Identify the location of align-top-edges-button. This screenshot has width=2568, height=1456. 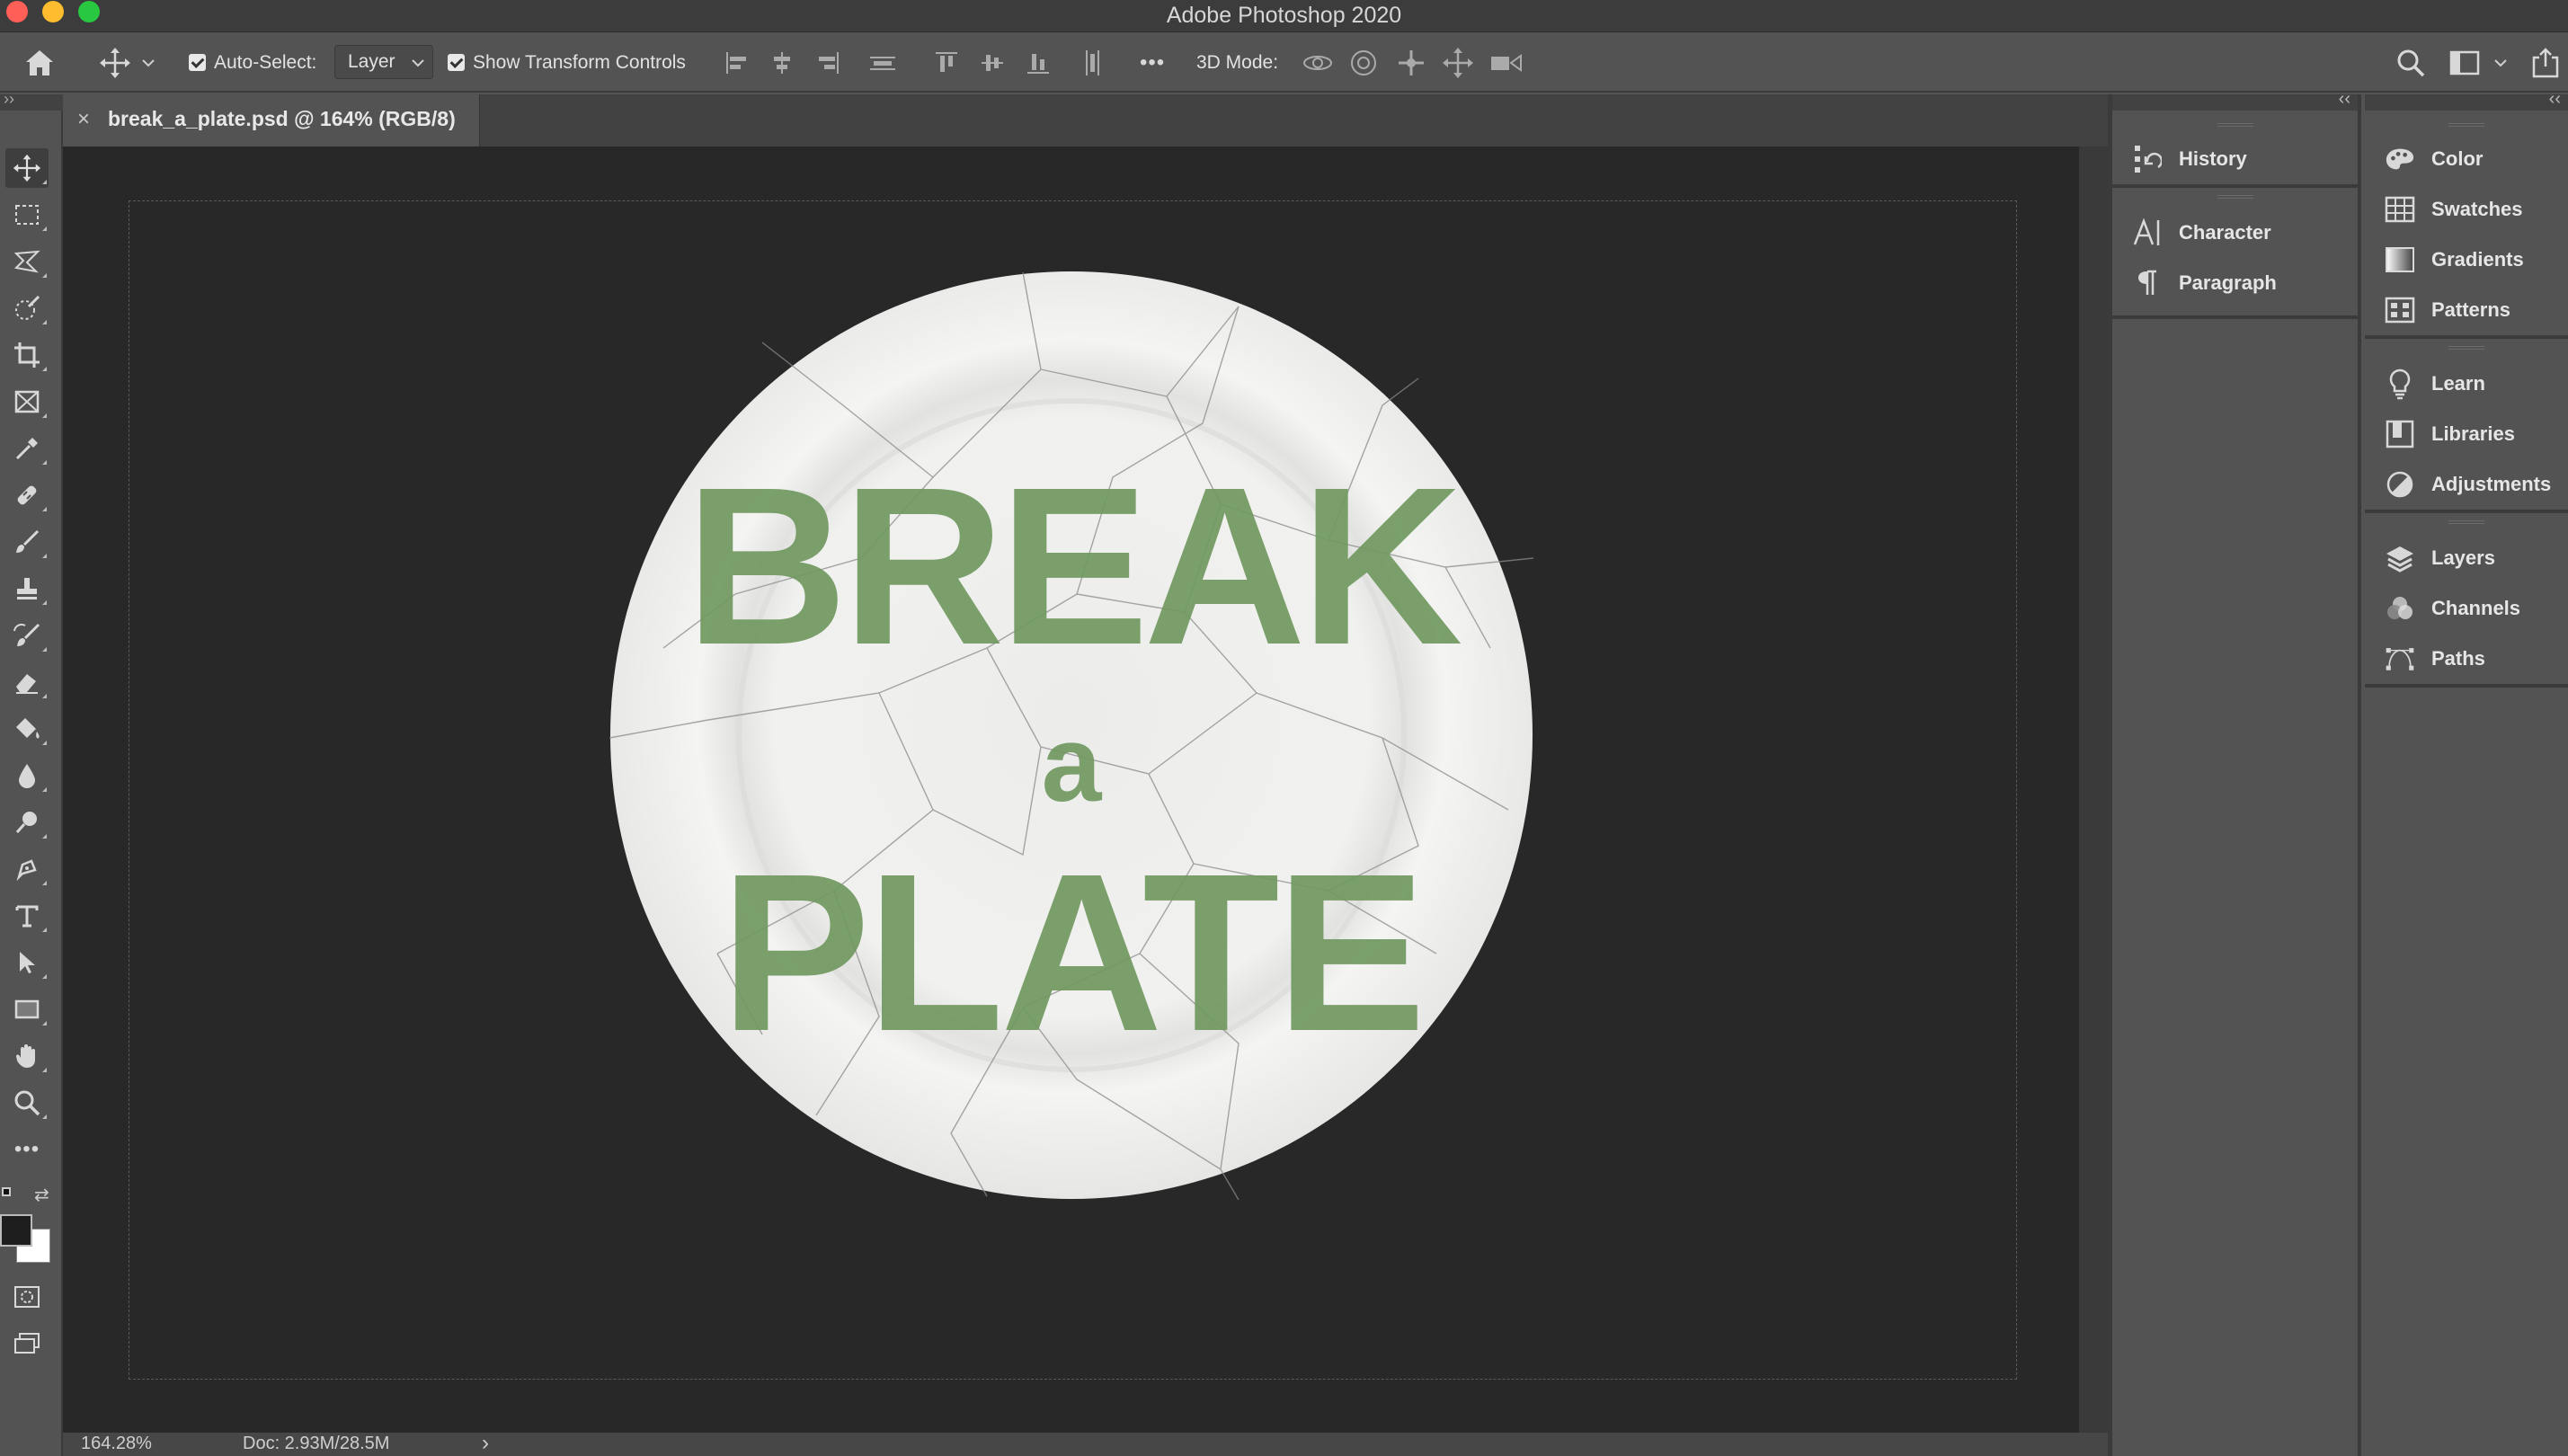
(946, 63).